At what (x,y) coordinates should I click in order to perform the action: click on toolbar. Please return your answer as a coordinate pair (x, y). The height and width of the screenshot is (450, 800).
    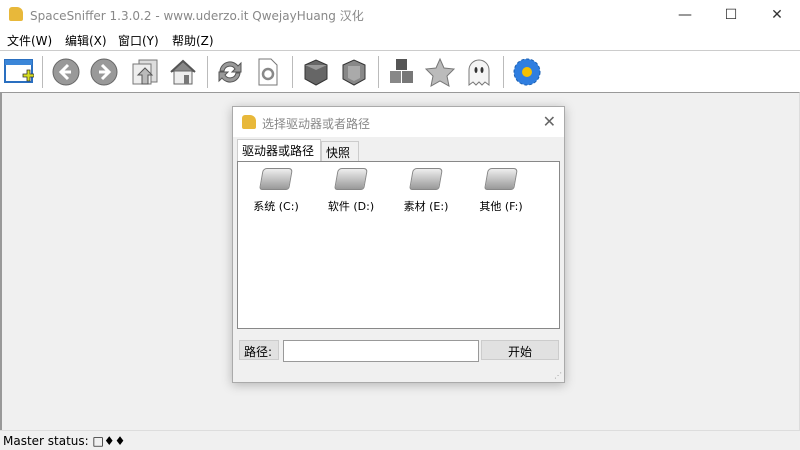
    Looking at the image, I should click on (400, 71).